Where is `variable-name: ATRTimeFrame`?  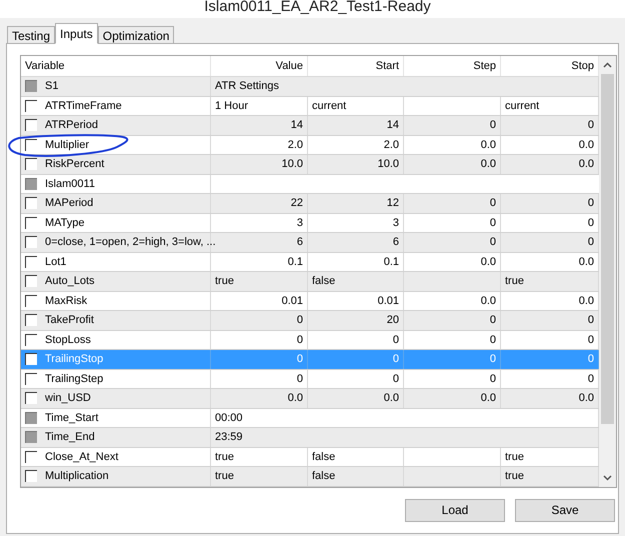
variable-name: ATRTimeFrame is located at coordinates (83, 106).